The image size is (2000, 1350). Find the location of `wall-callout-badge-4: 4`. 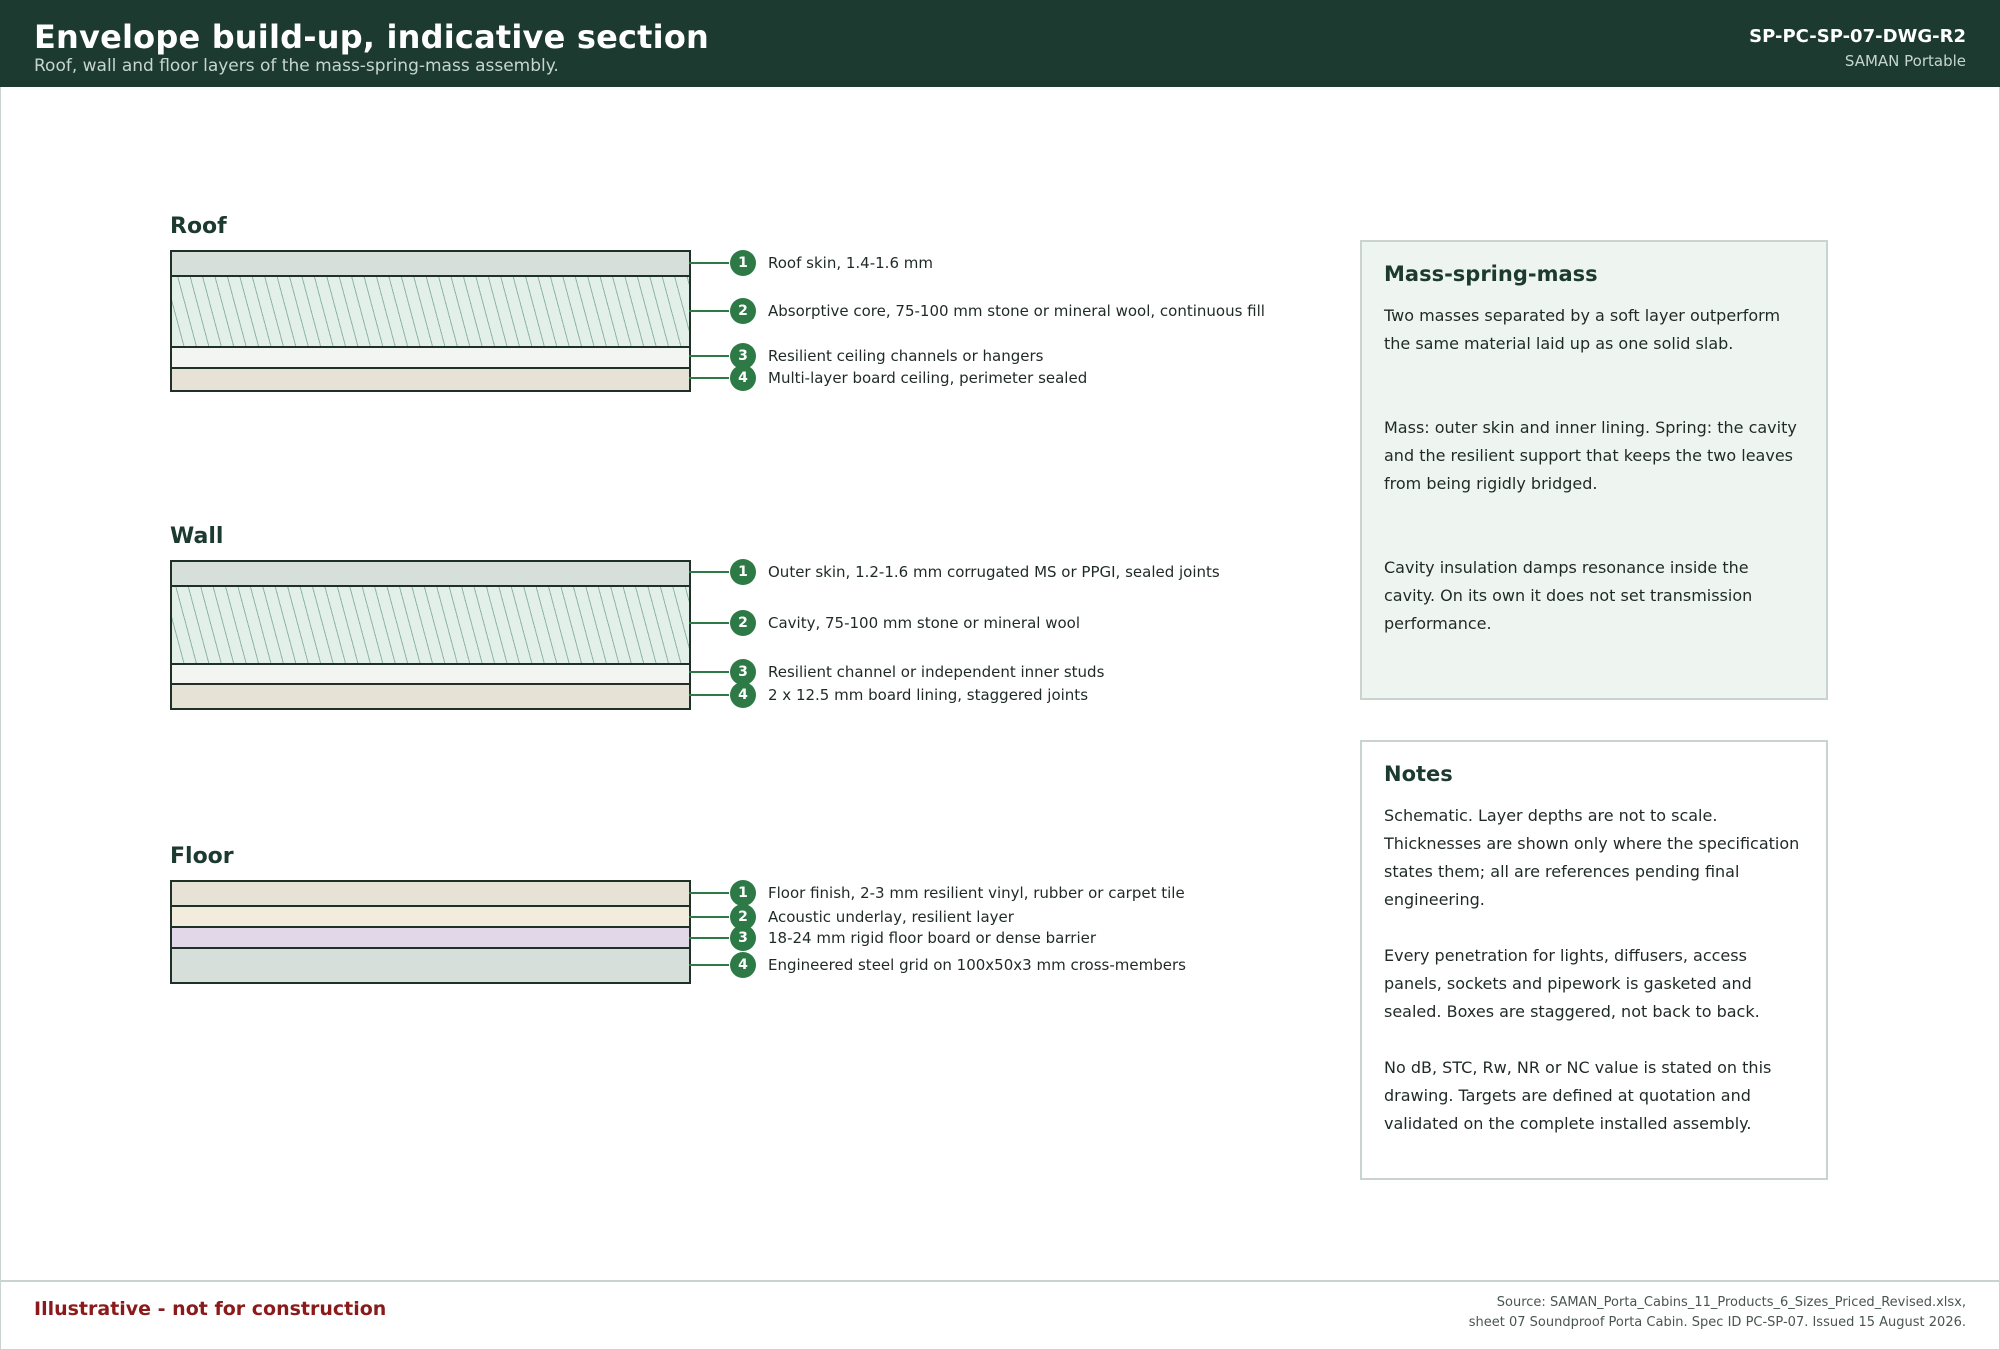

wall-callout-badge-4: 4 is located at coordinates (743, 695).